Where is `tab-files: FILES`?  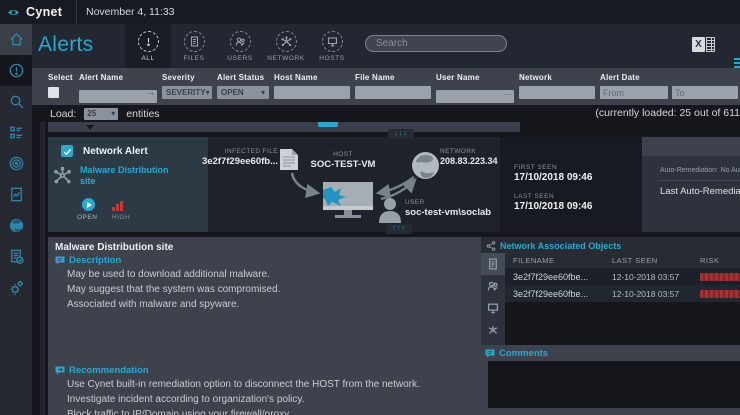 tab-files: FILES is located at coordinates (194, 46).